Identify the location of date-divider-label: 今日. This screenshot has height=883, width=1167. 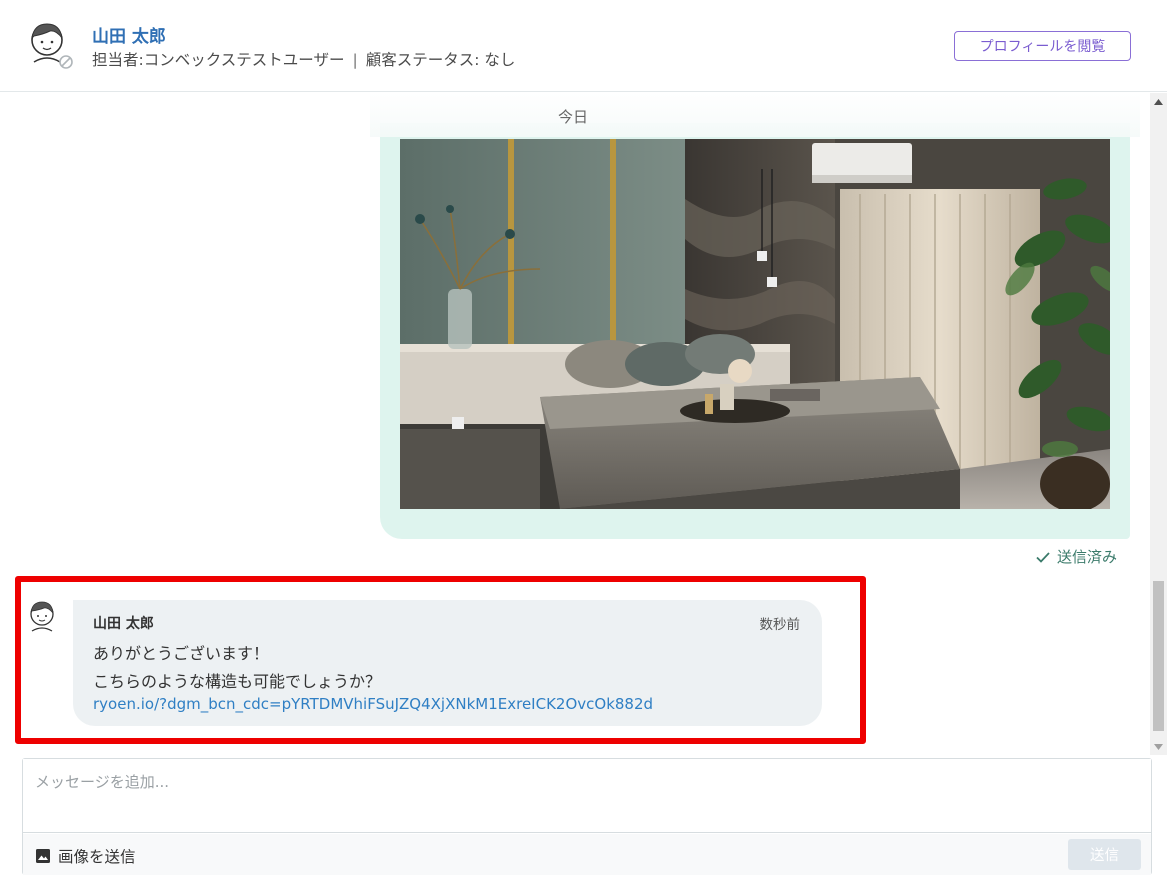
(573, 117).